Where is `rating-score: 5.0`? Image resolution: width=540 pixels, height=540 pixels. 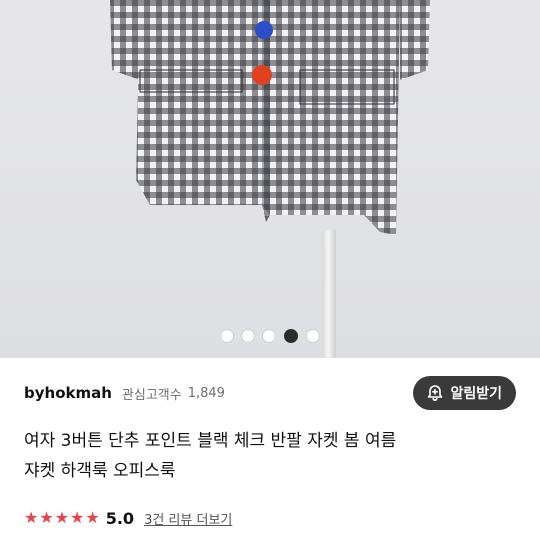
rating-score: 5.0 is located at coordinates (120, 518).